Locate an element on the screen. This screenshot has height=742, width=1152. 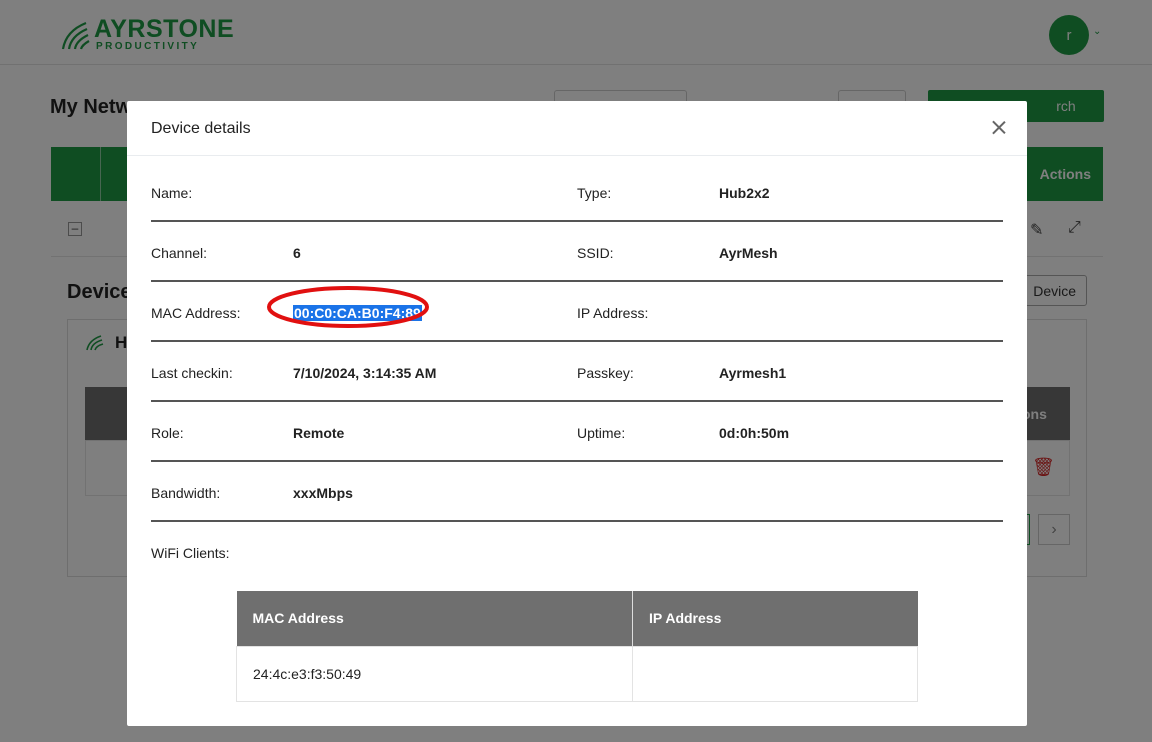
uptime-label: Uptime: is located at coordinates (601, 433).